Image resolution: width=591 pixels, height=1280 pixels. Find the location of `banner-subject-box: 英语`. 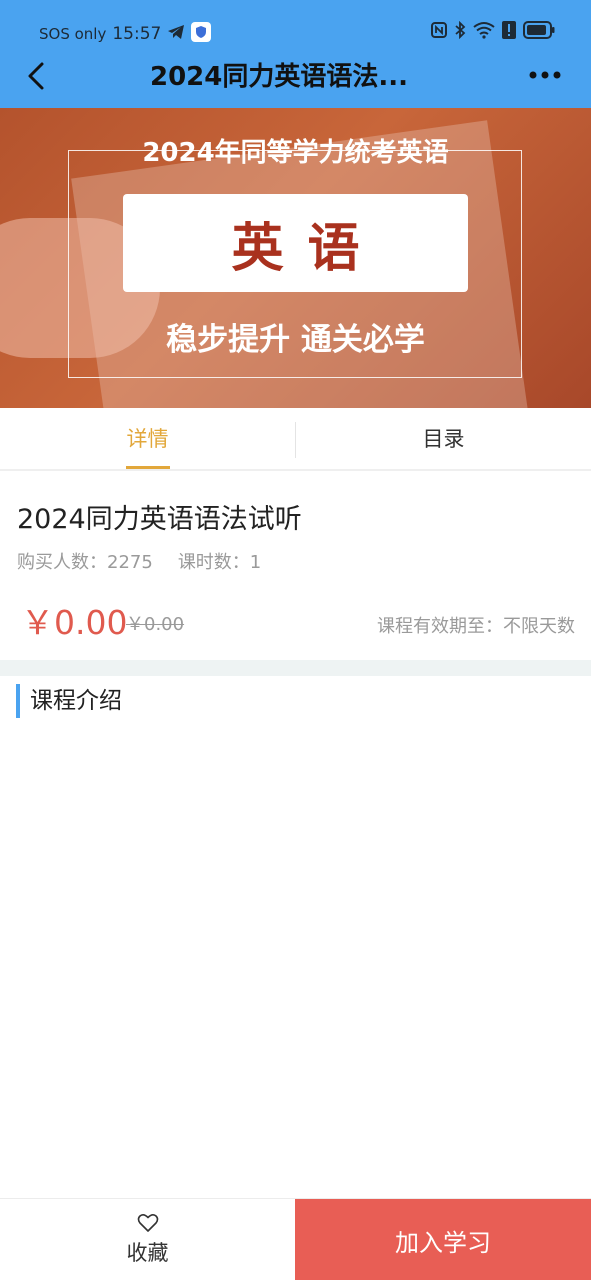

banner-subject-box: 英语 is located at coordinates (295, 243).